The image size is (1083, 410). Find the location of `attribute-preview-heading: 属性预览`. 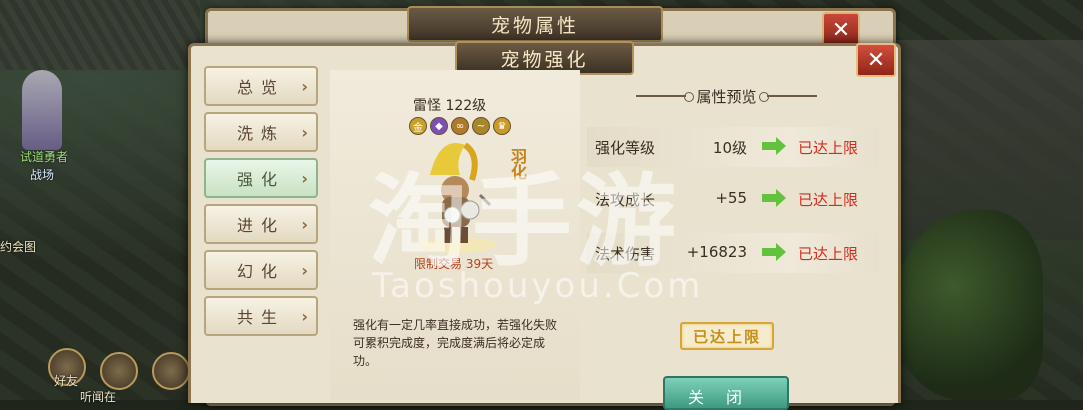

attribute-preview-heading: 属性预览 is located at coordinates (726, 96).